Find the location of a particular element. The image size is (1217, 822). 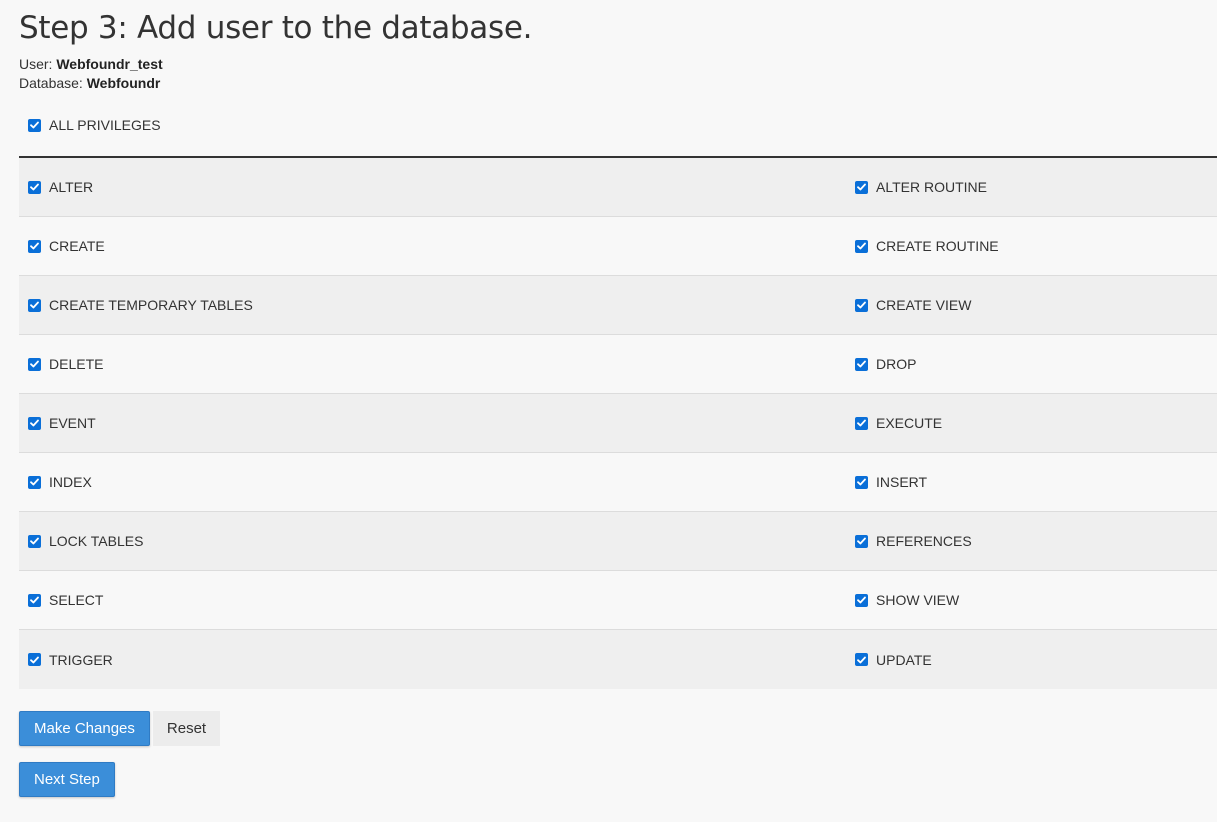

privilege-option: UPDATE is located at coordinates (1031, 660).